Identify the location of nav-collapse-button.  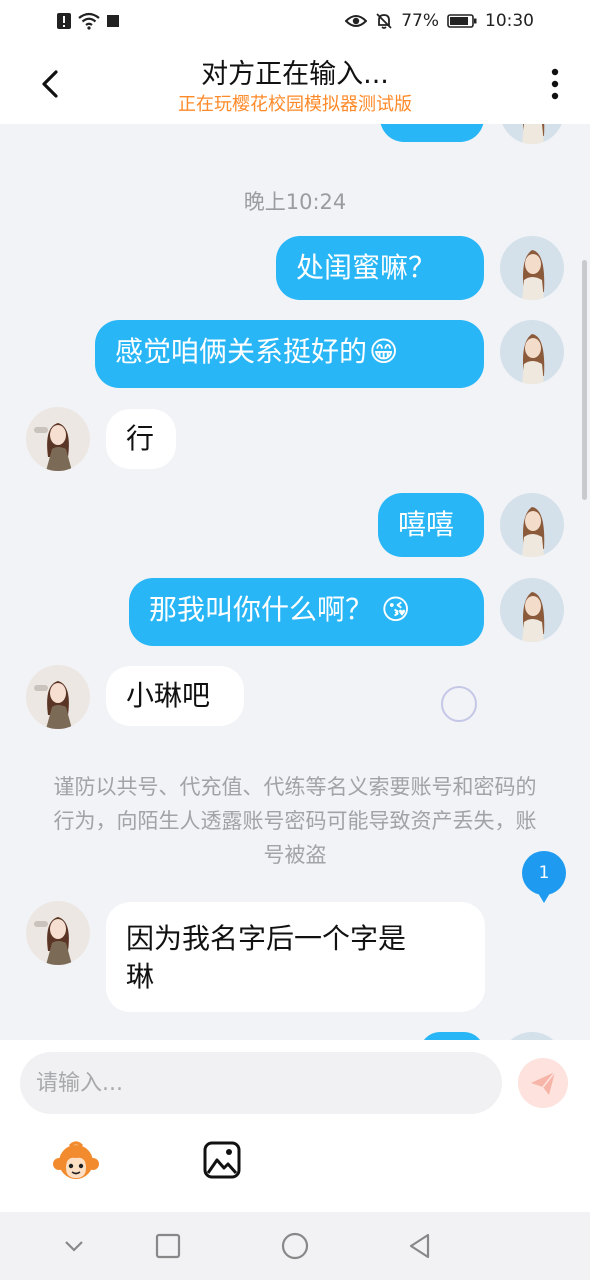
(74, 1246).